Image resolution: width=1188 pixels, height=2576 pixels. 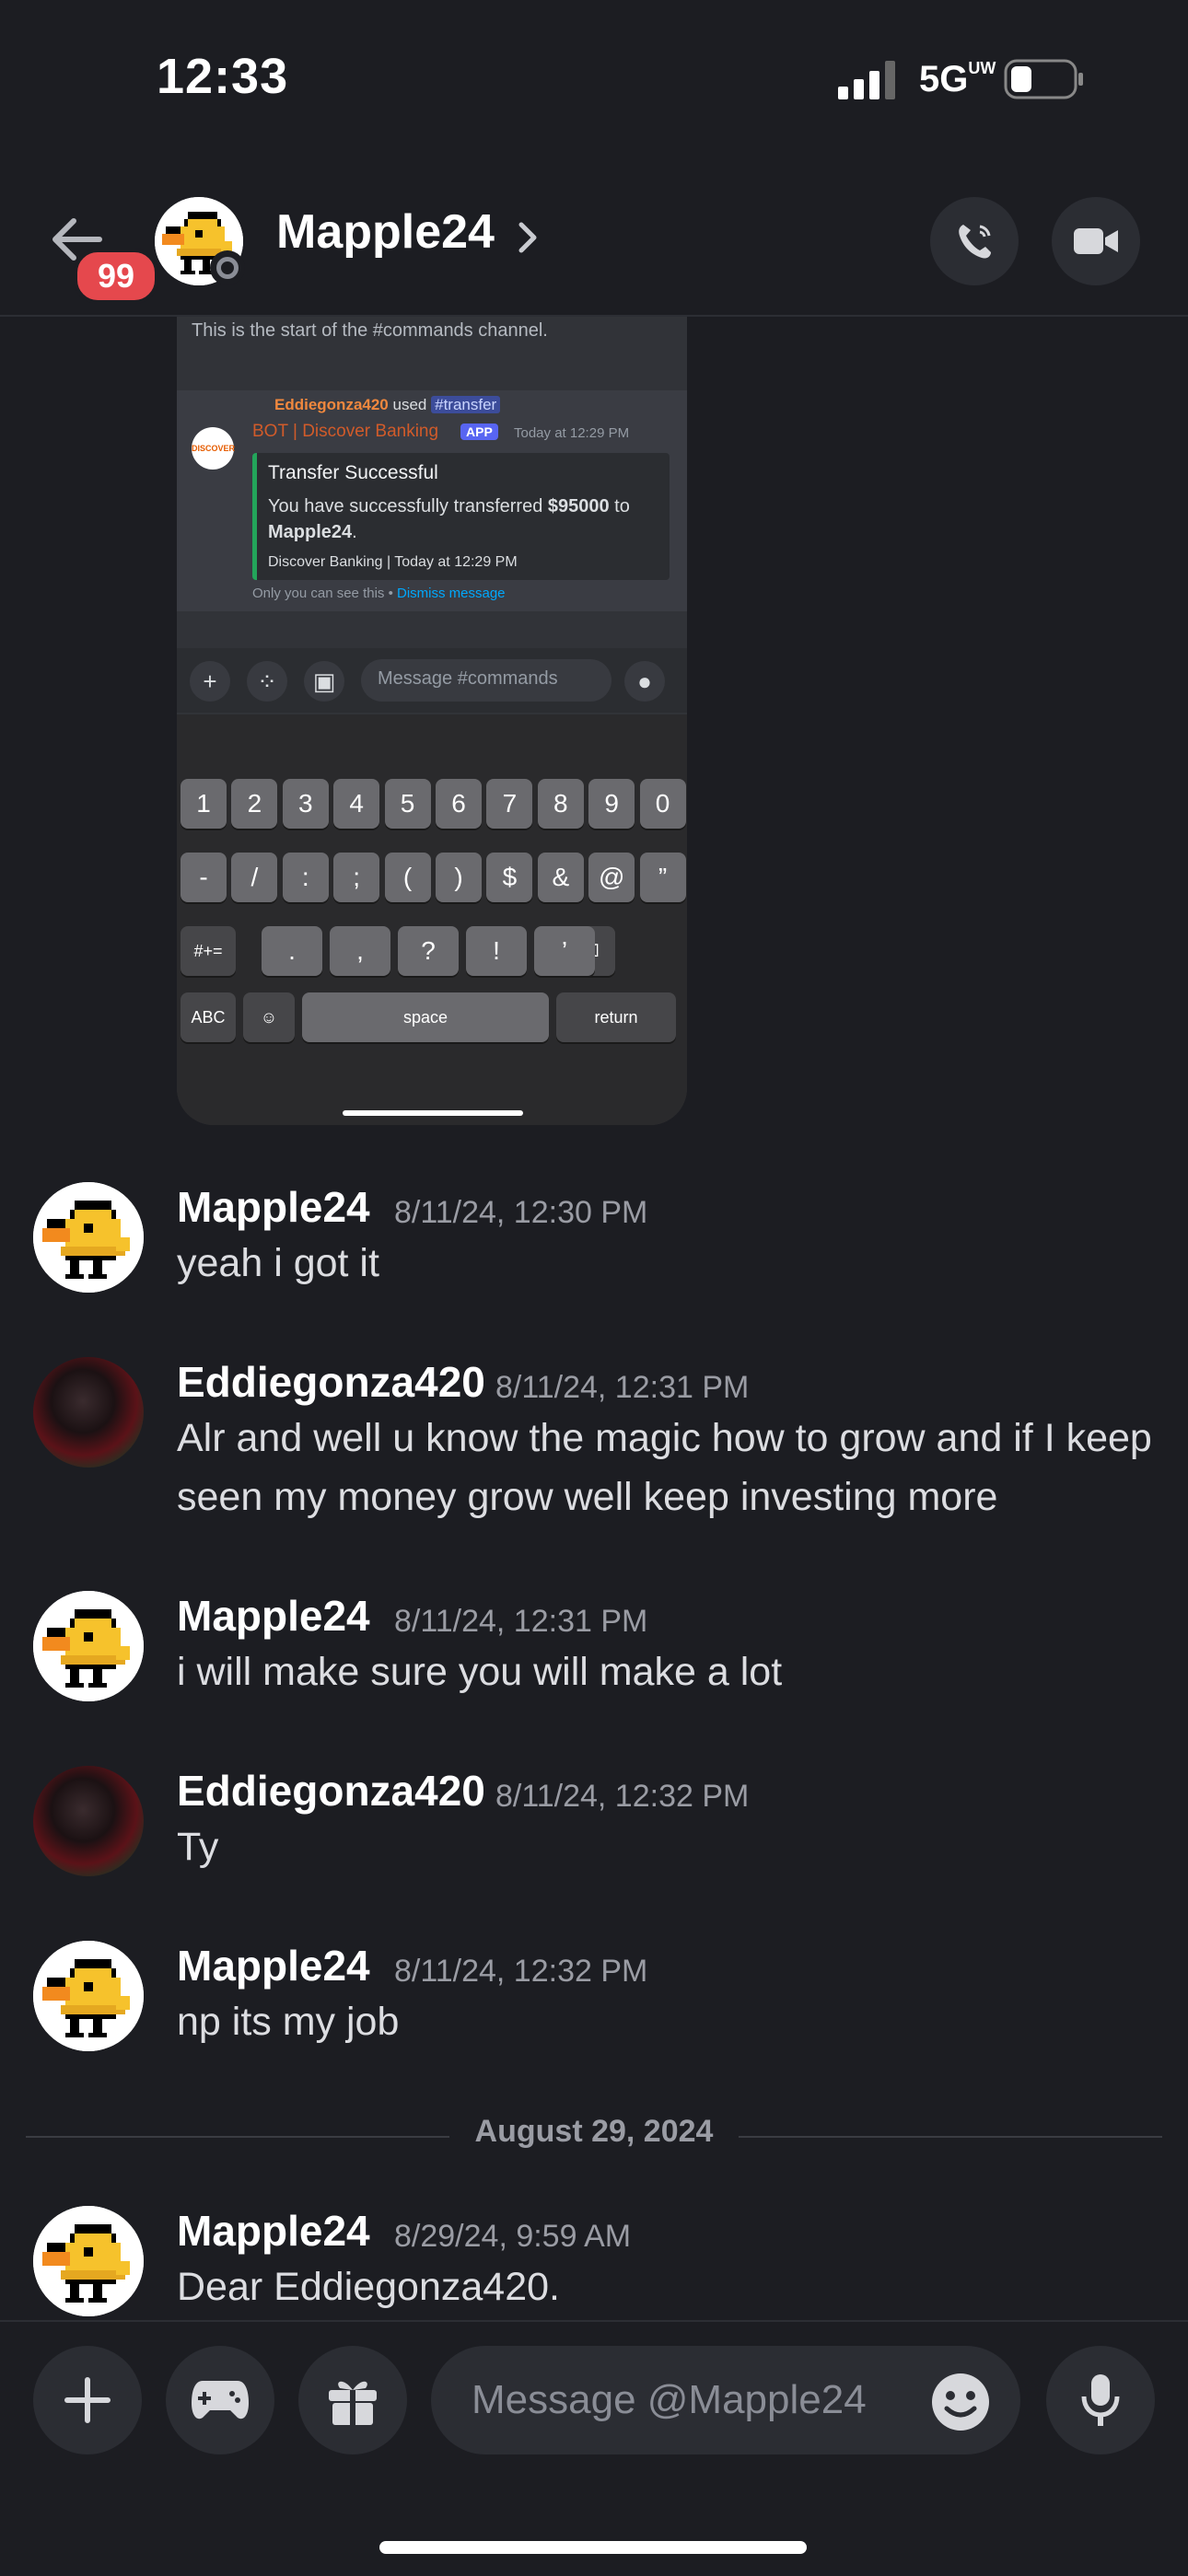 I want to click on keyboard-key: 0, so click(x=662, y=804).